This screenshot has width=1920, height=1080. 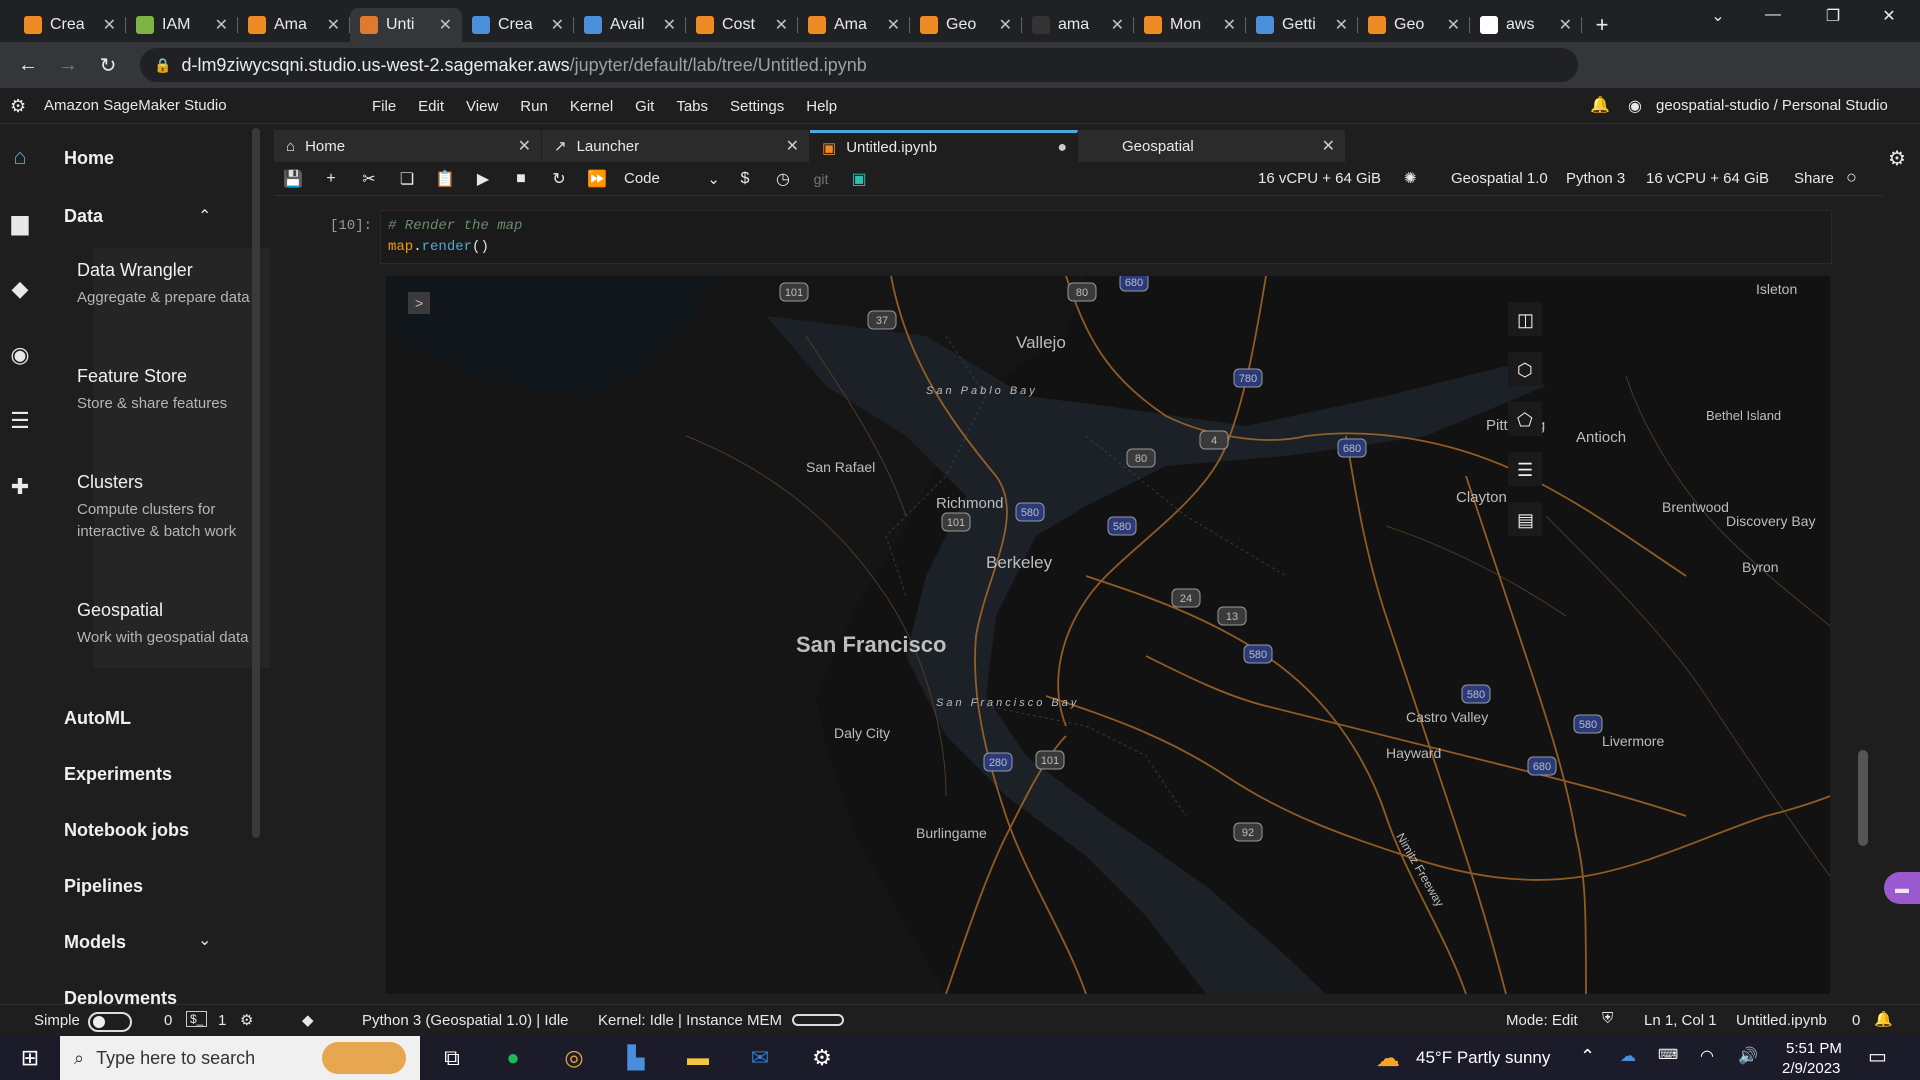 I want to click on home-icon: ⌂, so click(x=20, y=158).